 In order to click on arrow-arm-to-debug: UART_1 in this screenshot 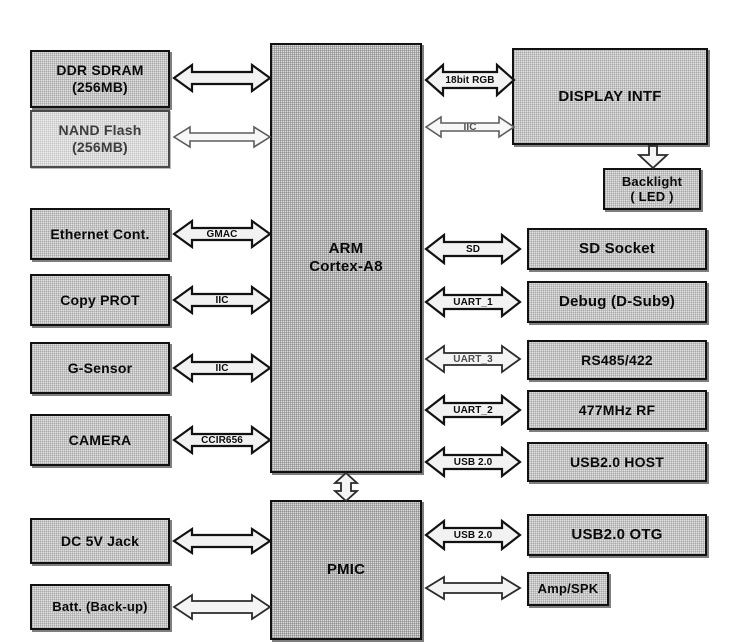, I will do `click(473, 302)`.